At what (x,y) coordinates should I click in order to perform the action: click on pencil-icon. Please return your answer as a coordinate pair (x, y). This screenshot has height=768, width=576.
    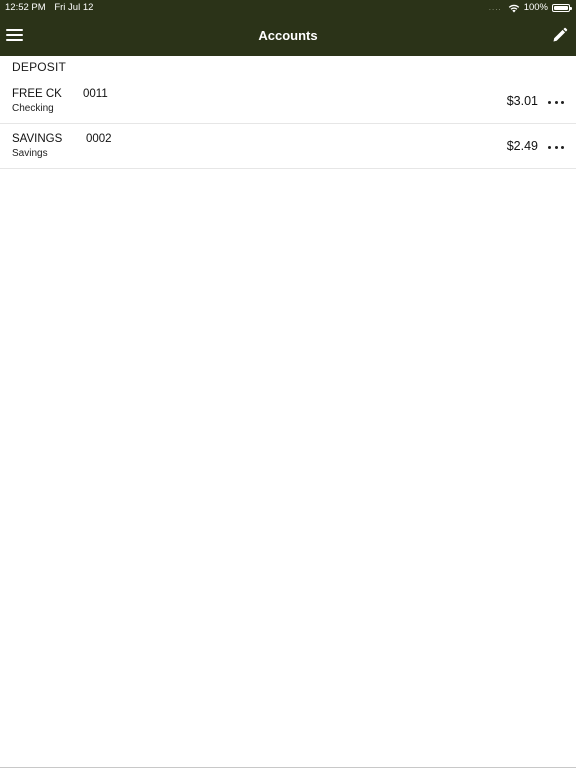
    Looking at the image, I should click on (560, 35).